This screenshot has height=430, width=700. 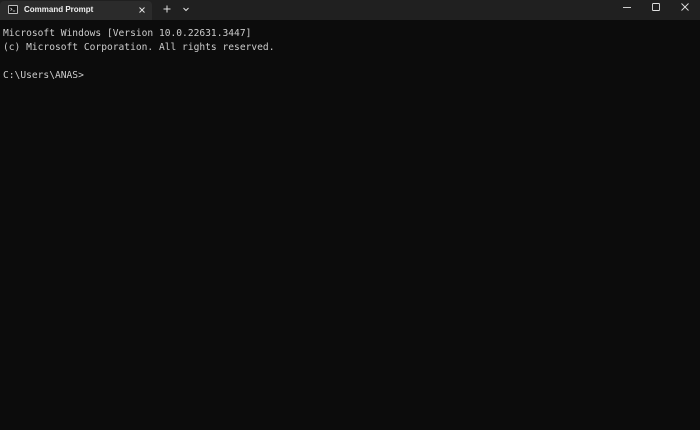 I want to click on maximize-button, so click(x=656, y=7).